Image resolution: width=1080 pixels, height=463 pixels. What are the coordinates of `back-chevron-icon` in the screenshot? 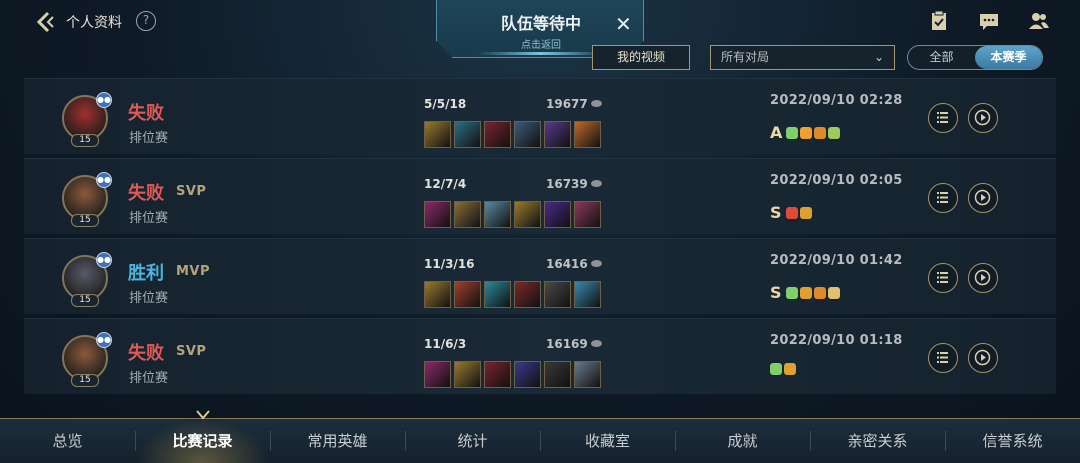 It's located at (46, 22).